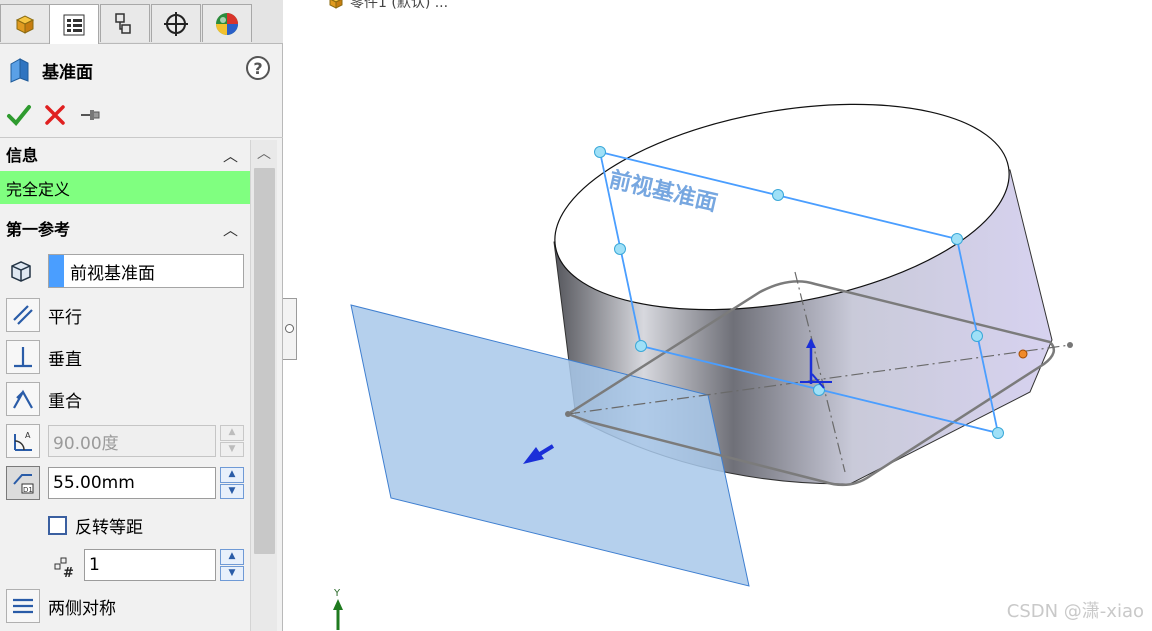 The width and height of the screenshot is (1152, 631). Describe the element at coordinates (125, 154) in the screenshot. I see `info-section-header: 信息 ︿` at that location.